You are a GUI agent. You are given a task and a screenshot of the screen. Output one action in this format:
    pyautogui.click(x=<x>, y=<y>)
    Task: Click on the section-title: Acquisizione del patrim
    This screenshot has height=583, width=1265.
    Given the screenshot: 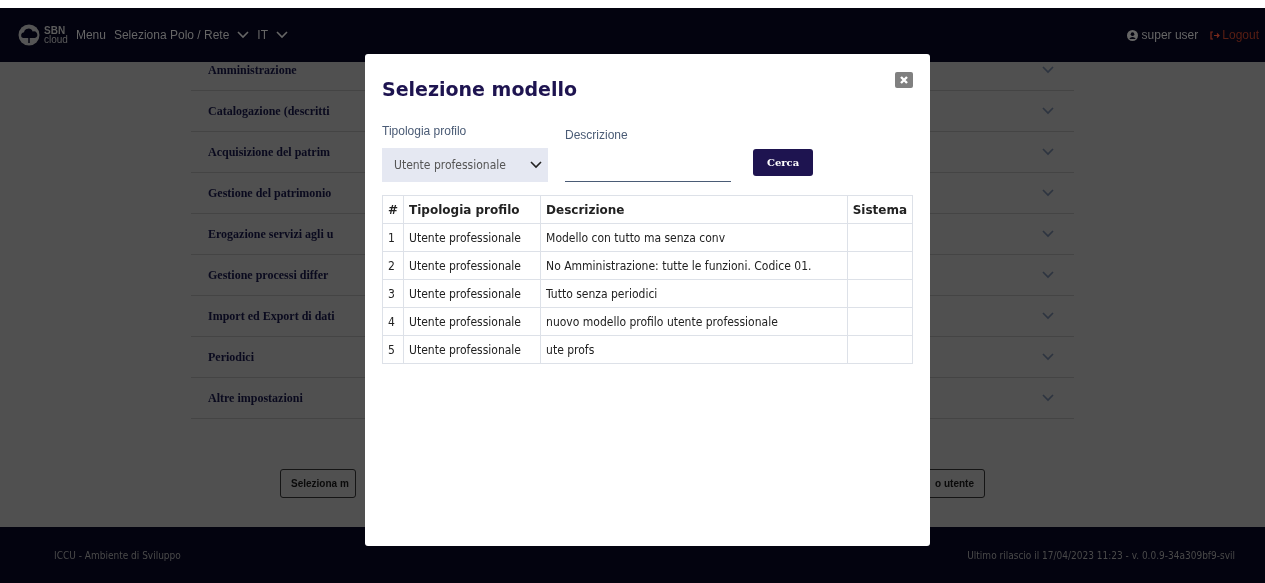 What is the action you would take?
    pyautogui.click(x=269, y=152)
    